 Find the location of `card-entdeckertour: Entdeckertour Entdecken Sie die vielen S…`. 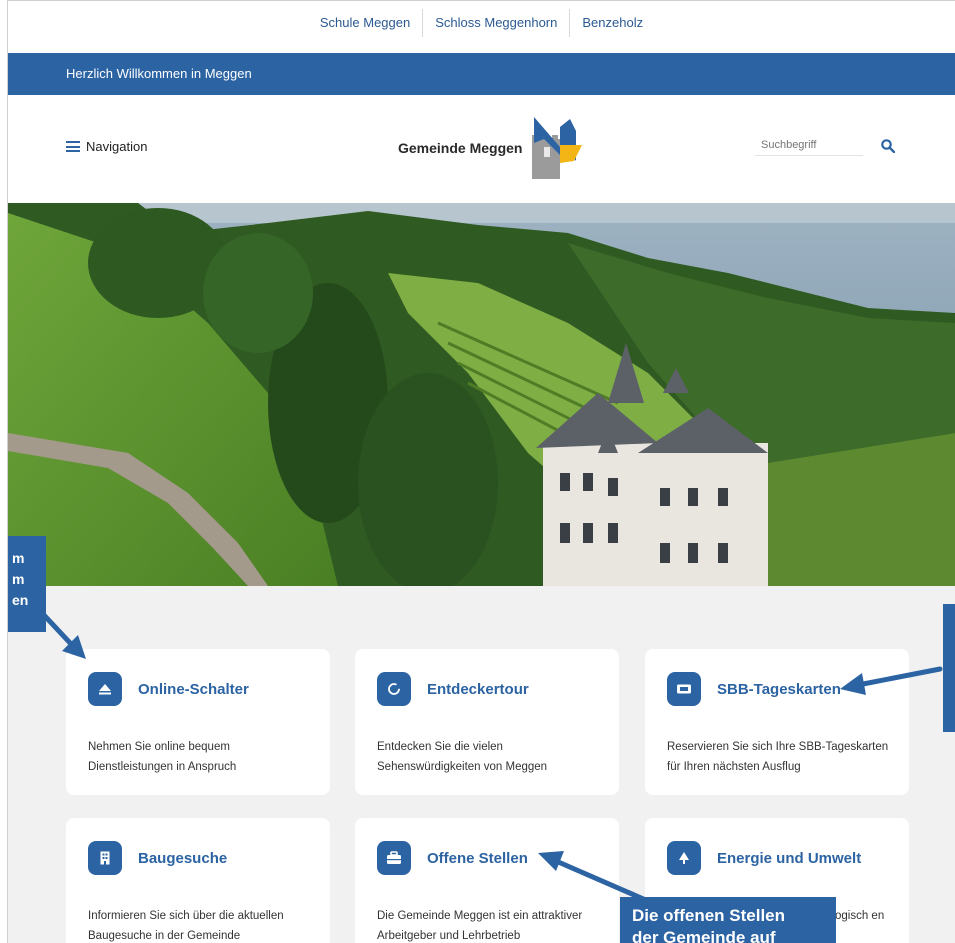

card-entdeckertour: Entdeckertour Entdecken Sie die vielen S… is located at coordinates (487, 722).